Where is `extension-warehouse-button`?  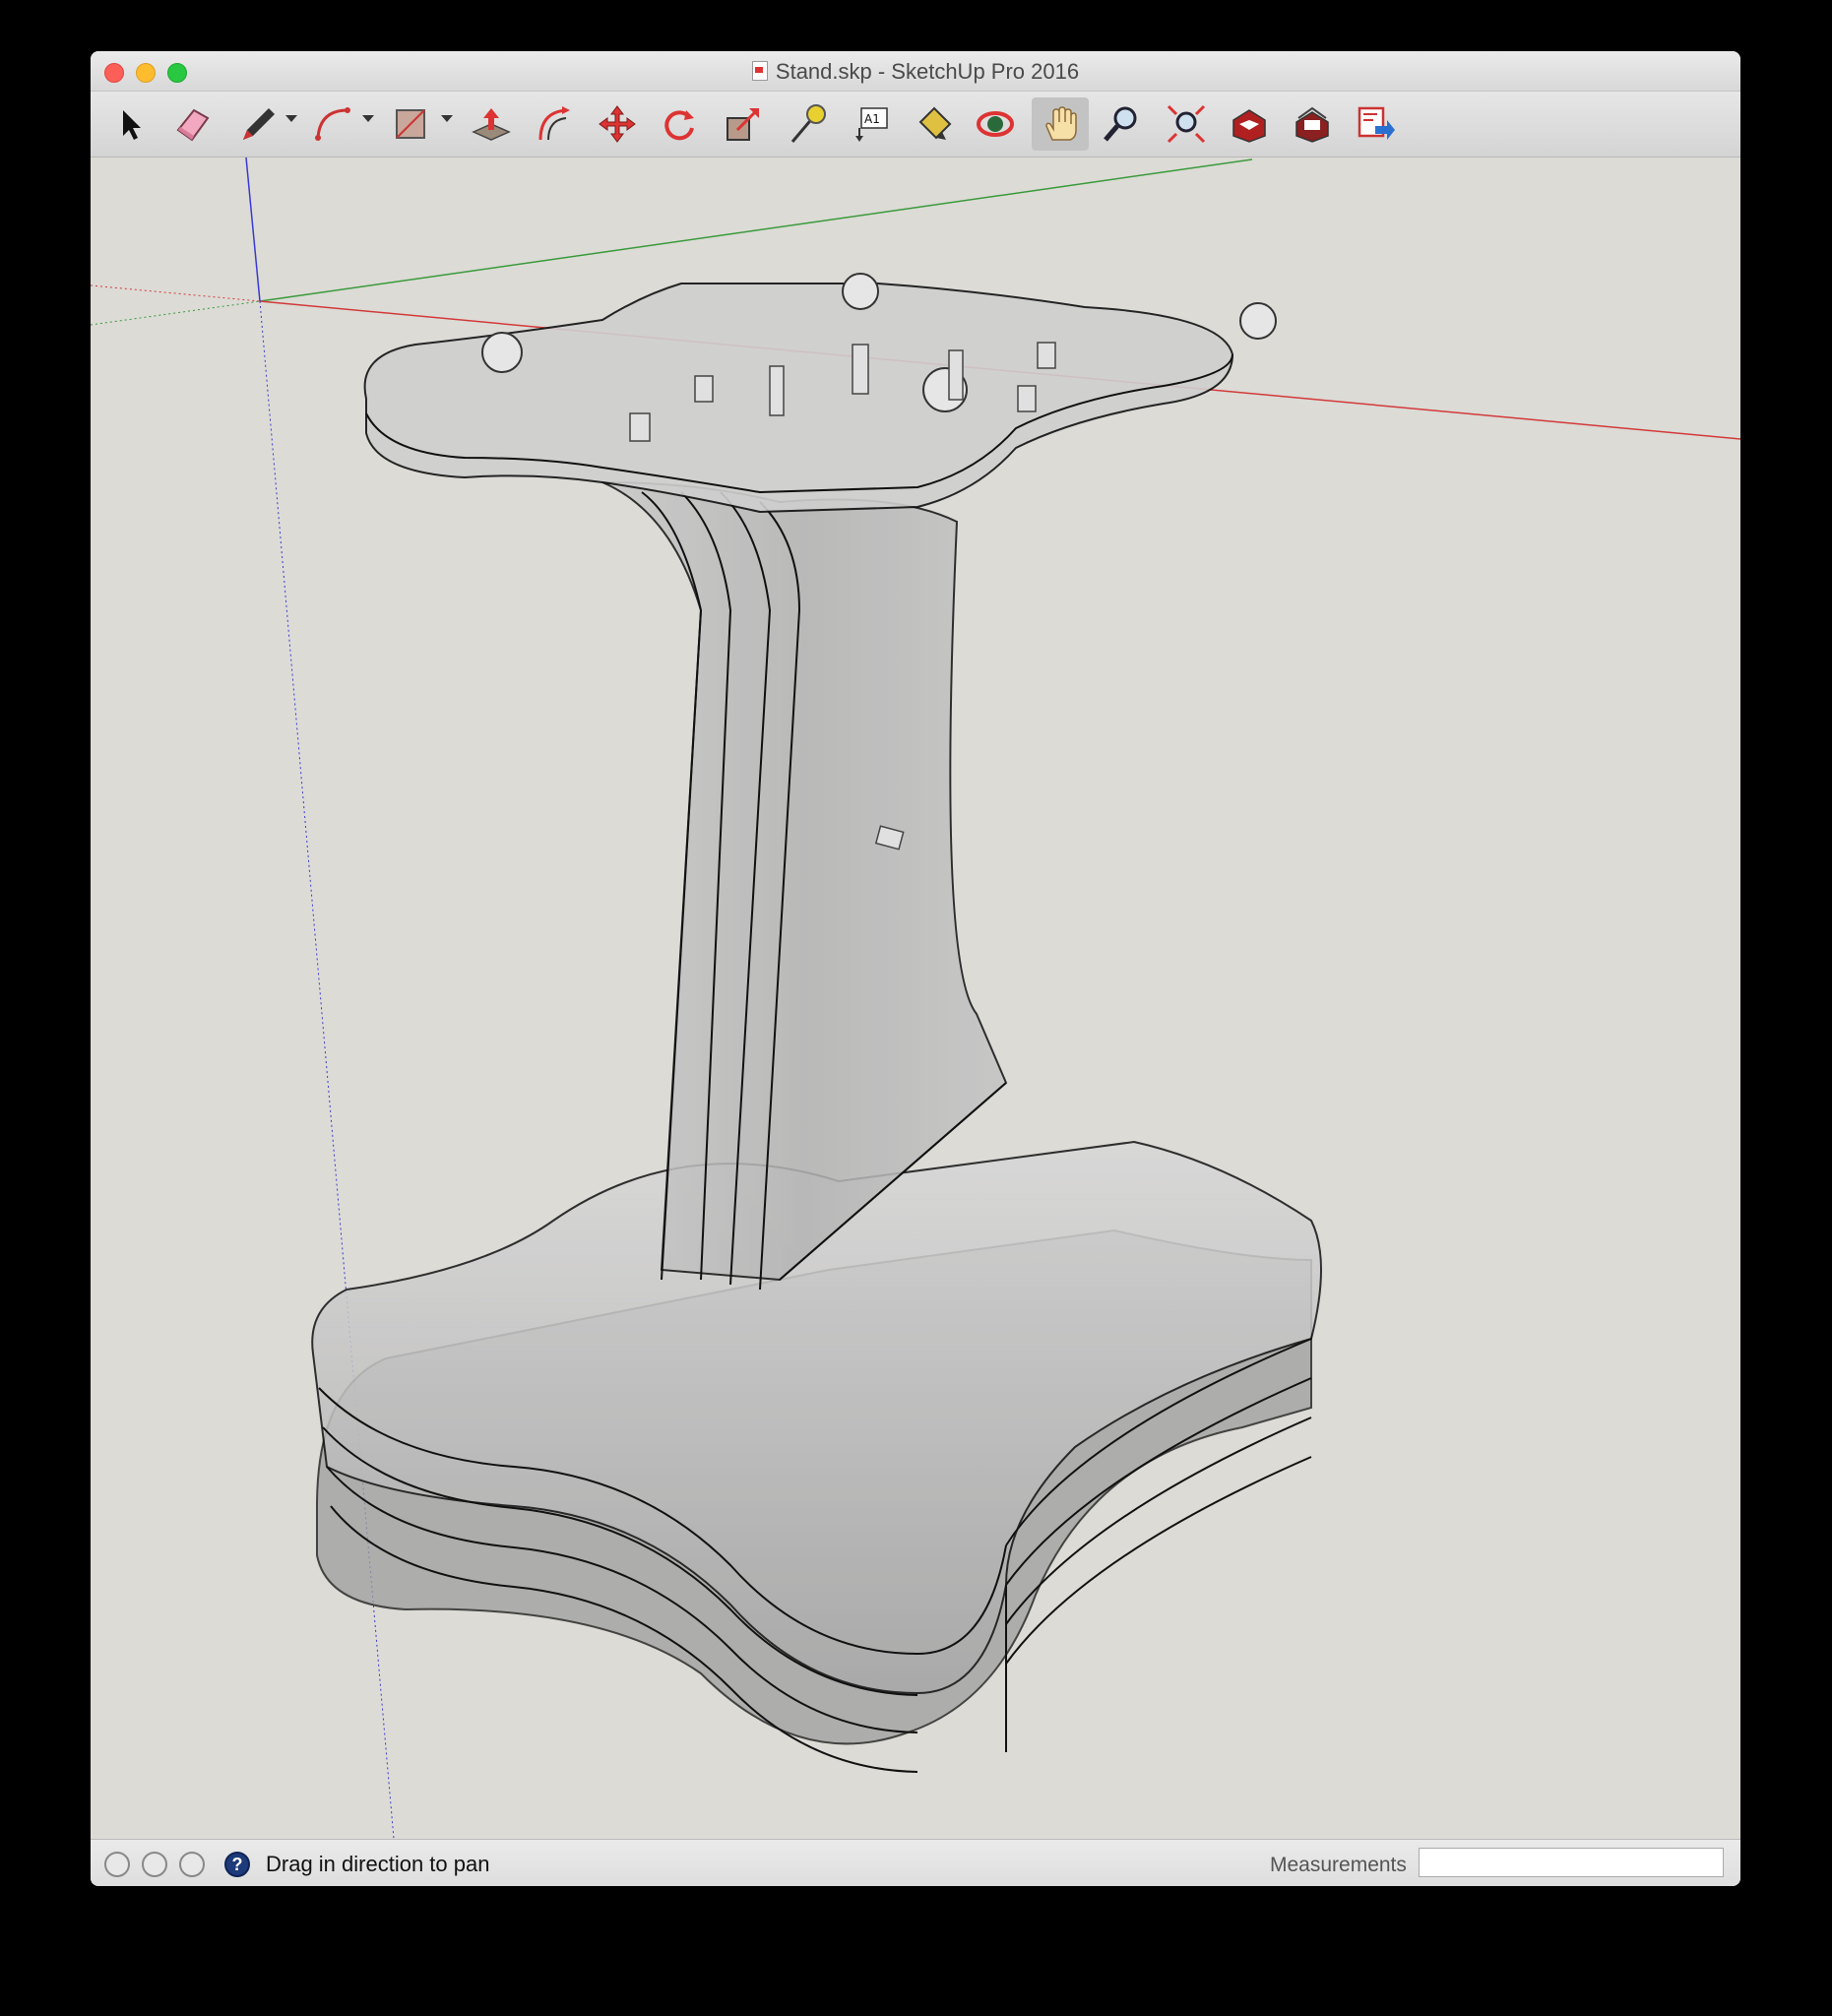
extension-warehouse-button is located at coordinates (1312, 124).